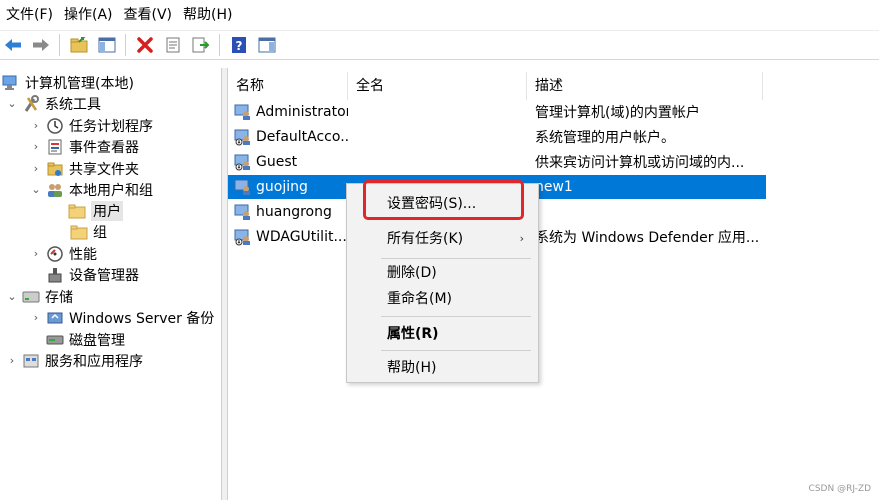 The image size is (879, 500). Describe the element at coordinates (92, 15) in the screenshot. I see `menu-action: 操作(A)` at that location.